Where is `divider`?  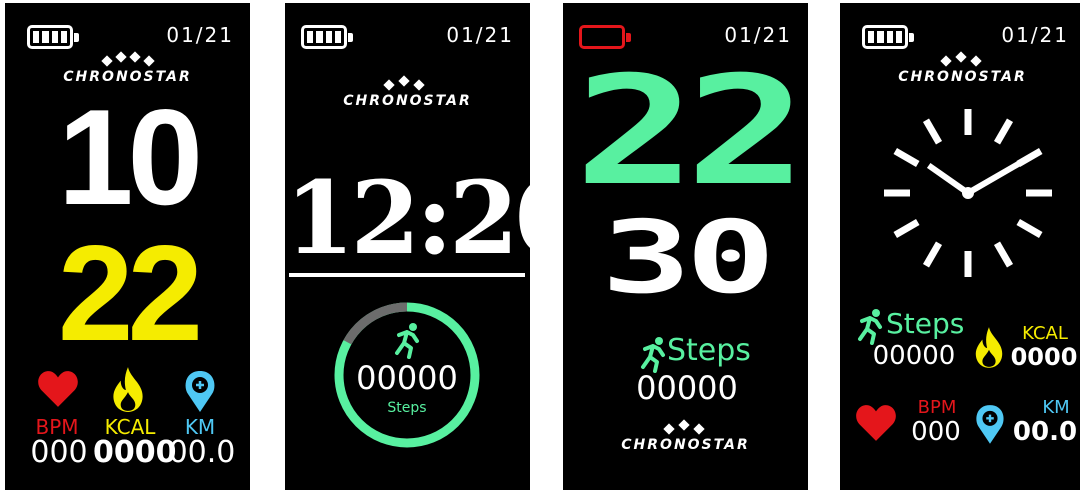
divider is located at coordinates (407, 275).